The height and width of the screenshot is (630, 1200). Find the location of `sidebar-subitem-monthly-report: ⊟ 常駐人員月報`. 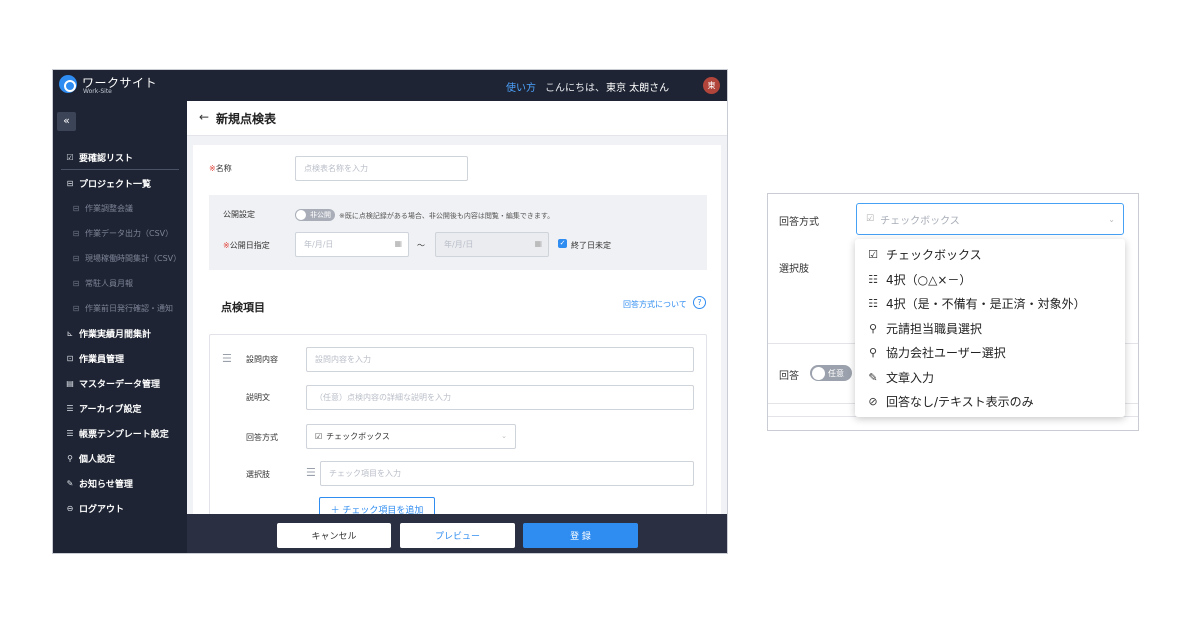

sidebar-subitem-monthly-report: ⊟ 常駐人員月報 is located at coordinates (120, 283).